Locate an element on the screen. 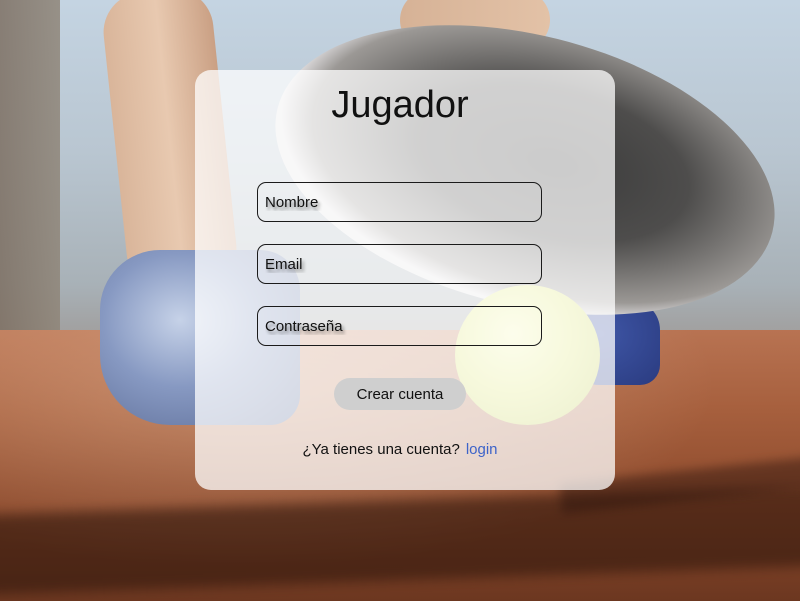  name-field is located at coordinates (399, 202).